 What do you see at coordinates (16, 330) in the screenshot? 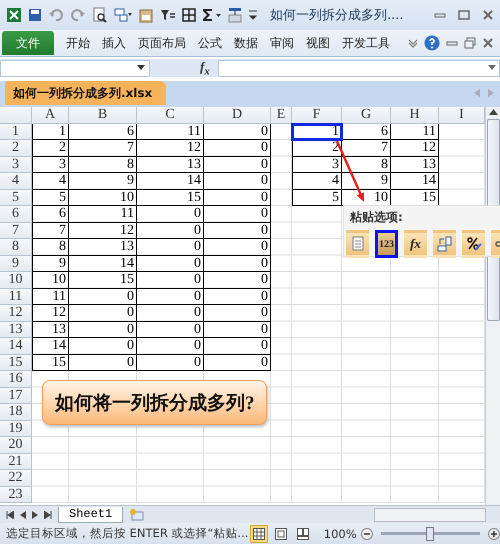
I see `row-header: 13` at bounding box center [16, 330].